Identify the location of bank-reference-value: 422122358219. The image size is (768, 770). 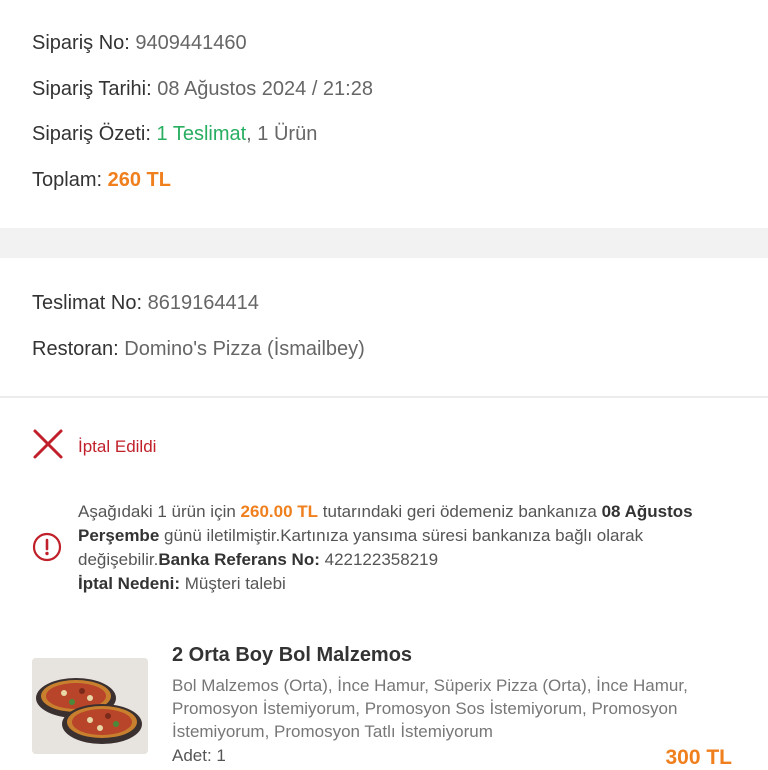
(379, 559).